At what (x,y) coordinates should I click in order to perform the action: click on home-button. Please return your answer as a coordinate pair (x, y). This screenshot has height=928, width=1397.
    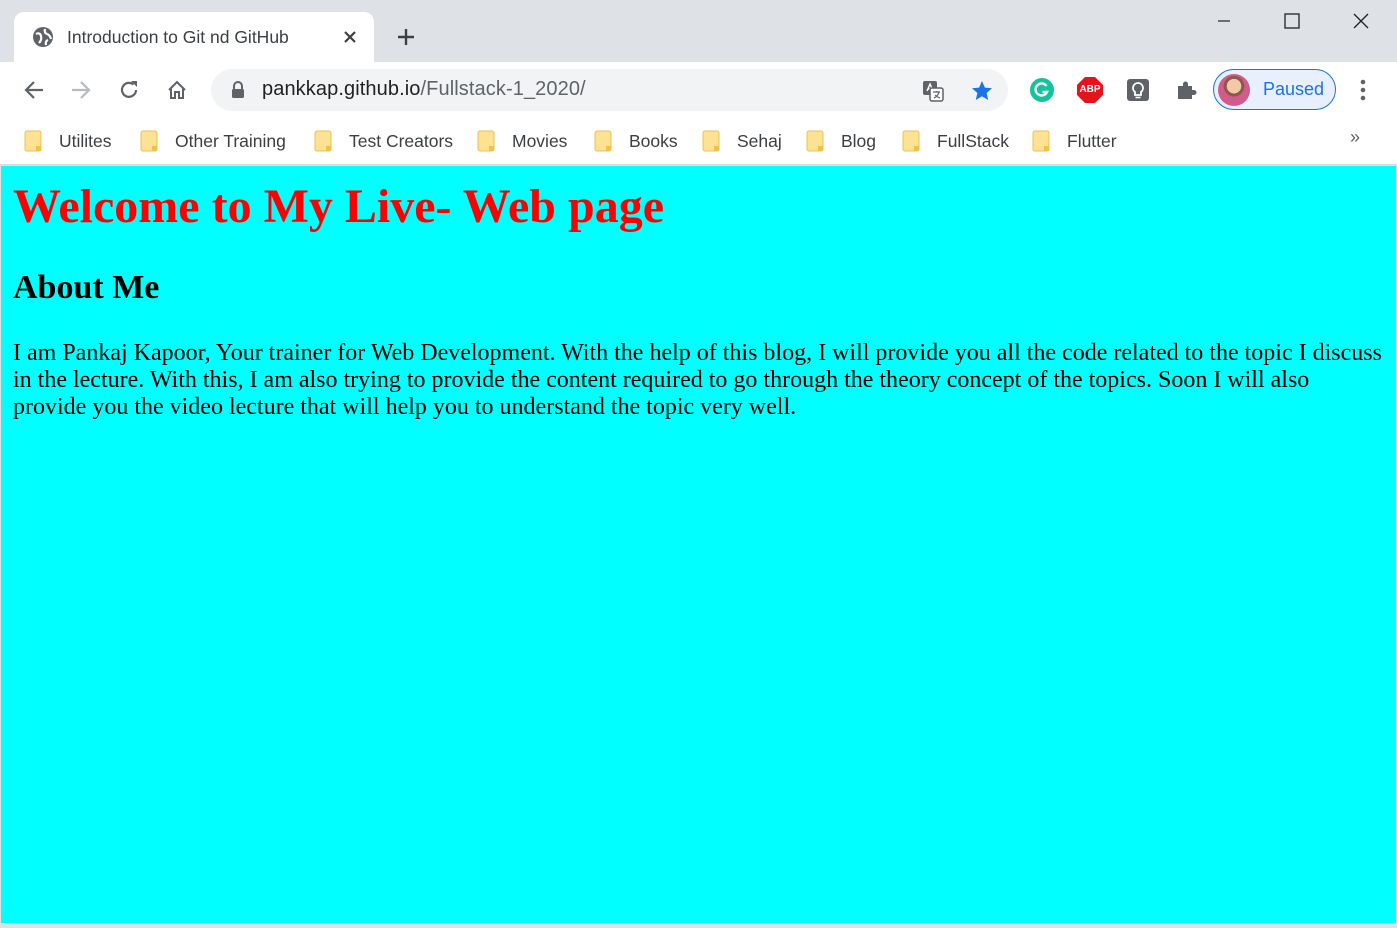
    Looking at the image, I should click on (177, 90).